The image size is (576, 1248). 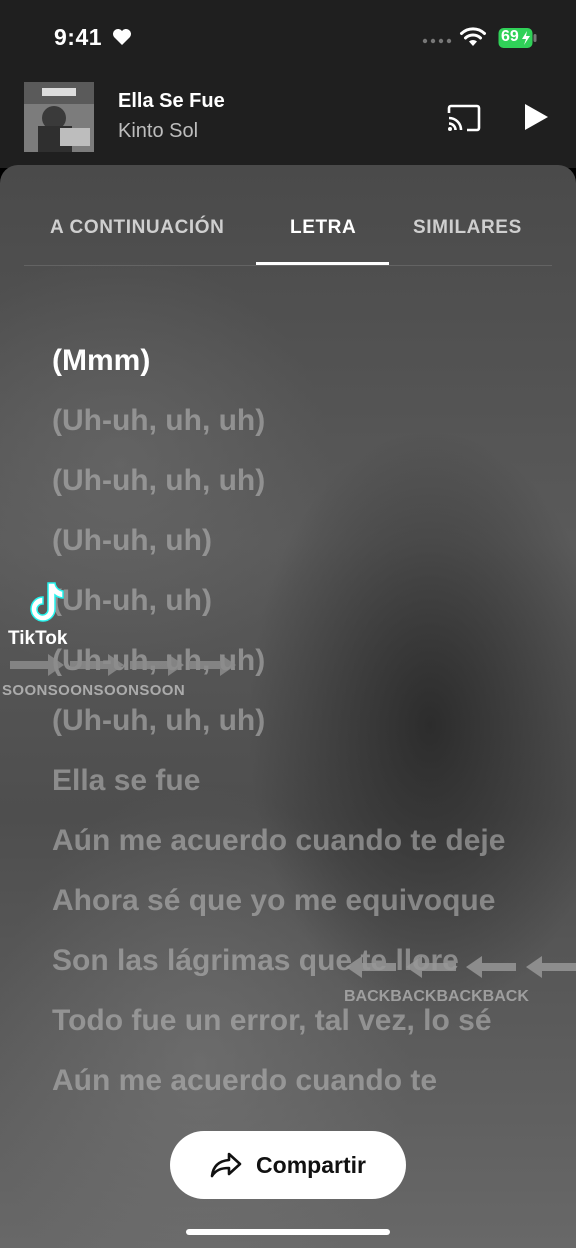 I want to click on tab-lyrics: LETRA, so click(x=323, y=228).